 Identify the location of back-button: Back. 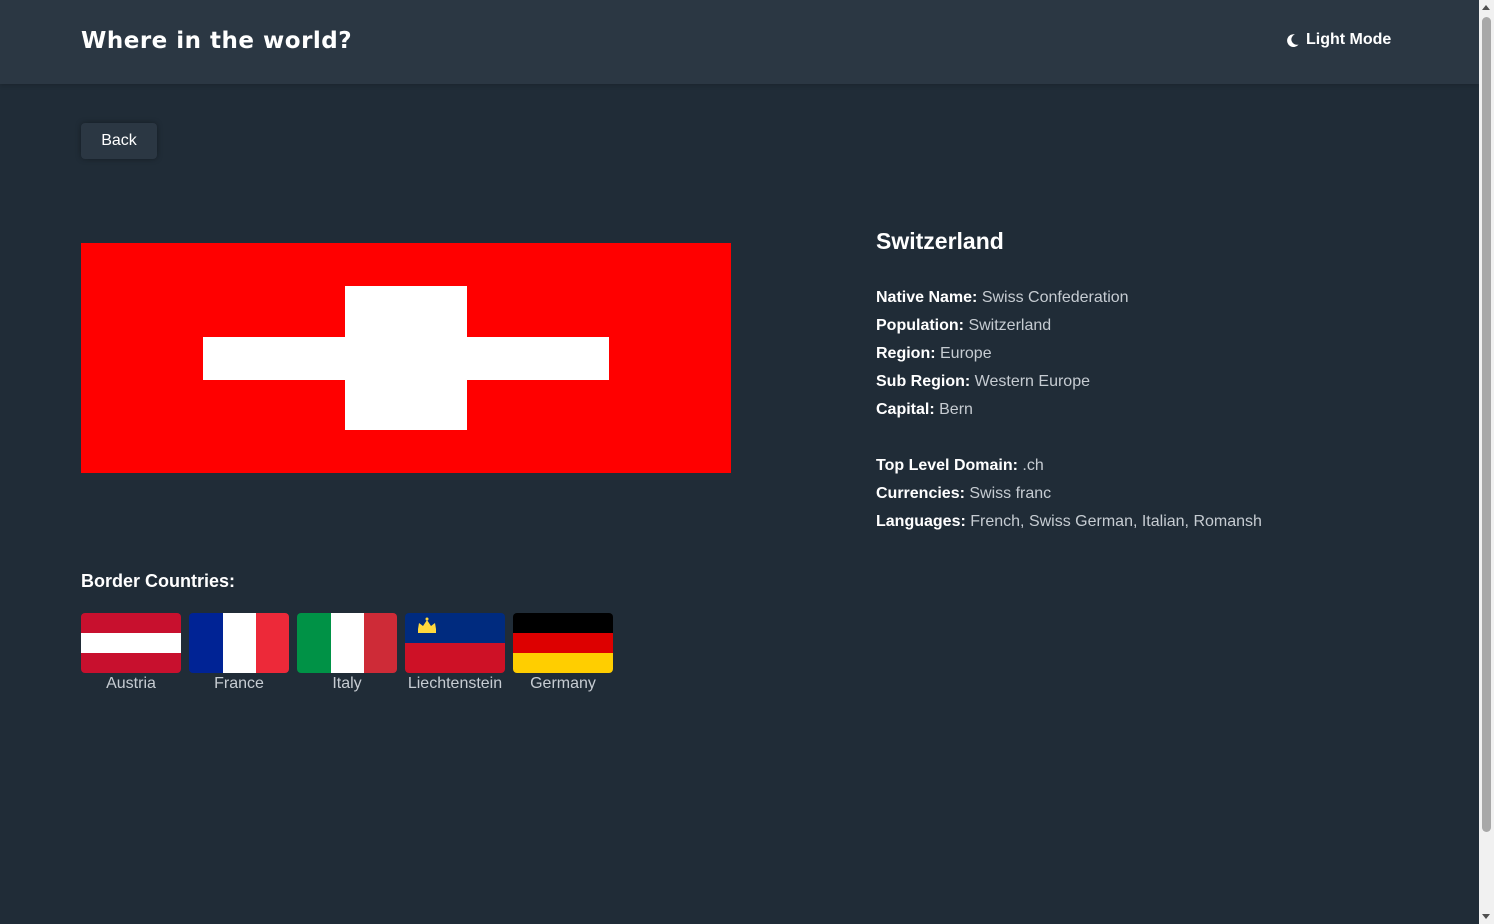
(119, 141).